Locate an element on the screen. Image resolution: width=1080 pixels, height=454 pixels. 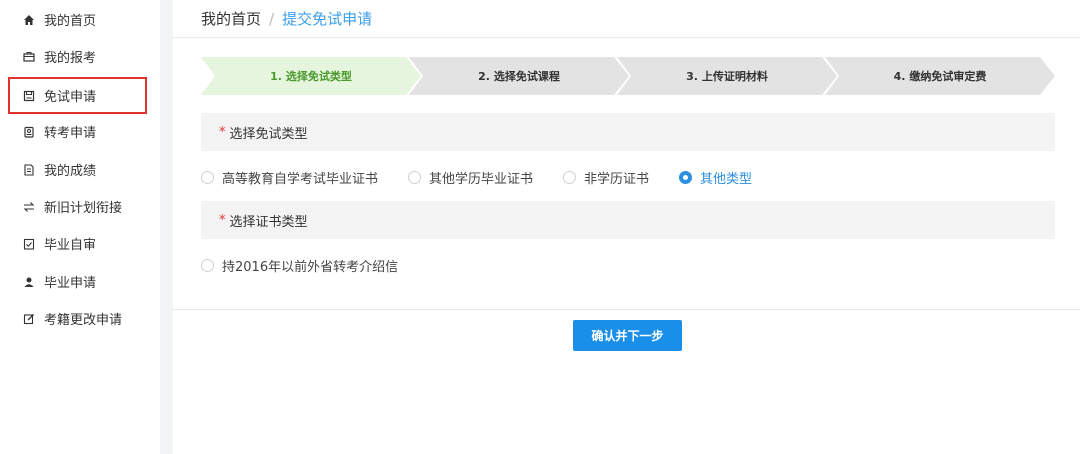
radio-higher-edu-cert: 高等教育自学考试毕业证书 is located at coordinates (289, 177).